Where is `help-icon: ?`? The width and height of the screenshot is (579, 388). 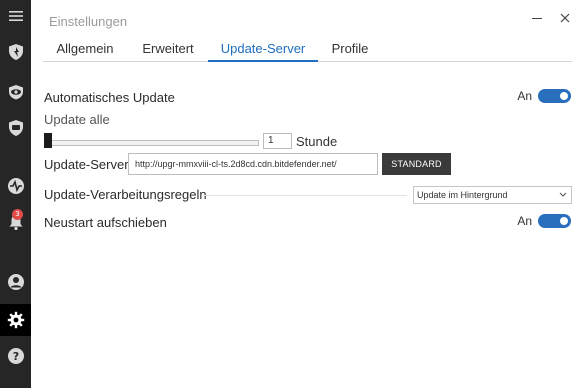
help-icon: ? is located at coordinates (15, 356).